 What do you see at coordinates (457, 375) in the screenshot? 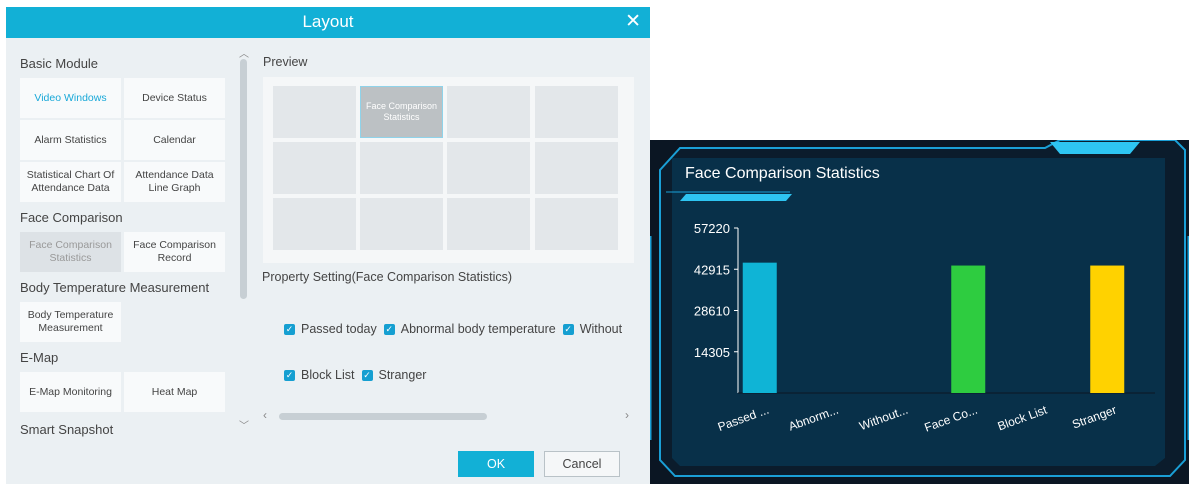
I see `checkbox-row-2: ✓ Block List ✓ Stranger` at bounding box center [457, 375].